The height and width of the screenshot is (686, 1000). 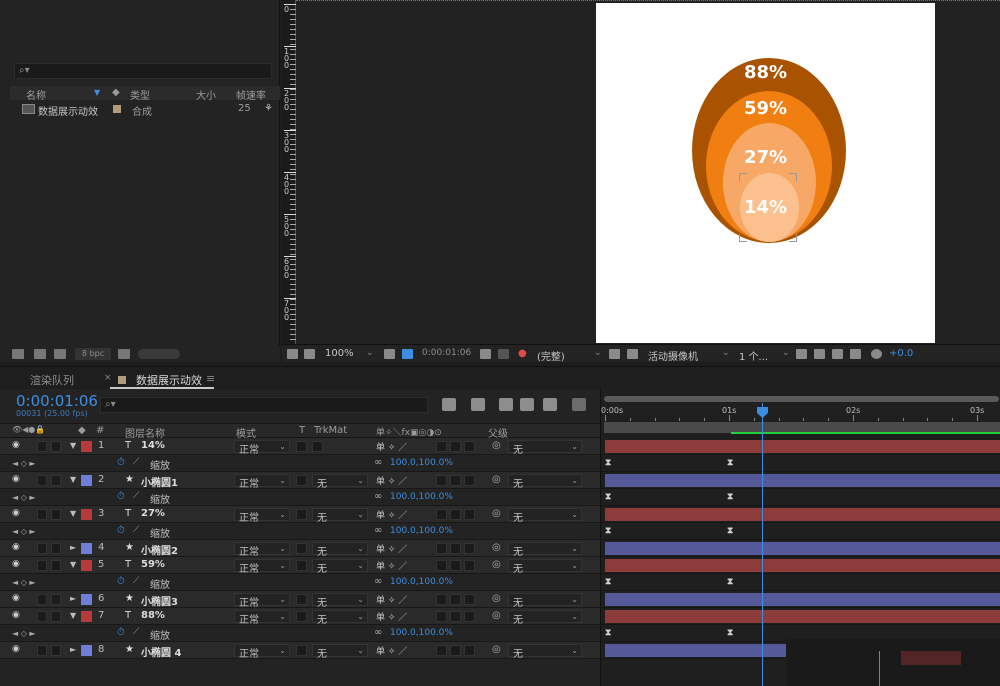 I want to click on fast-preview-icon, so click(x=801, y=354).